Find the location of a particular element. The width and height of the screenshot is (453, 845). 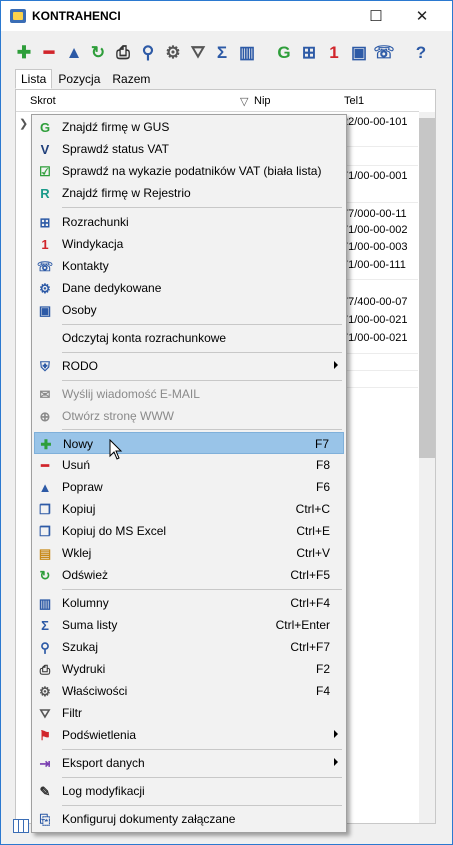

add-icon: ✚ is located at coordinates (24, 52).